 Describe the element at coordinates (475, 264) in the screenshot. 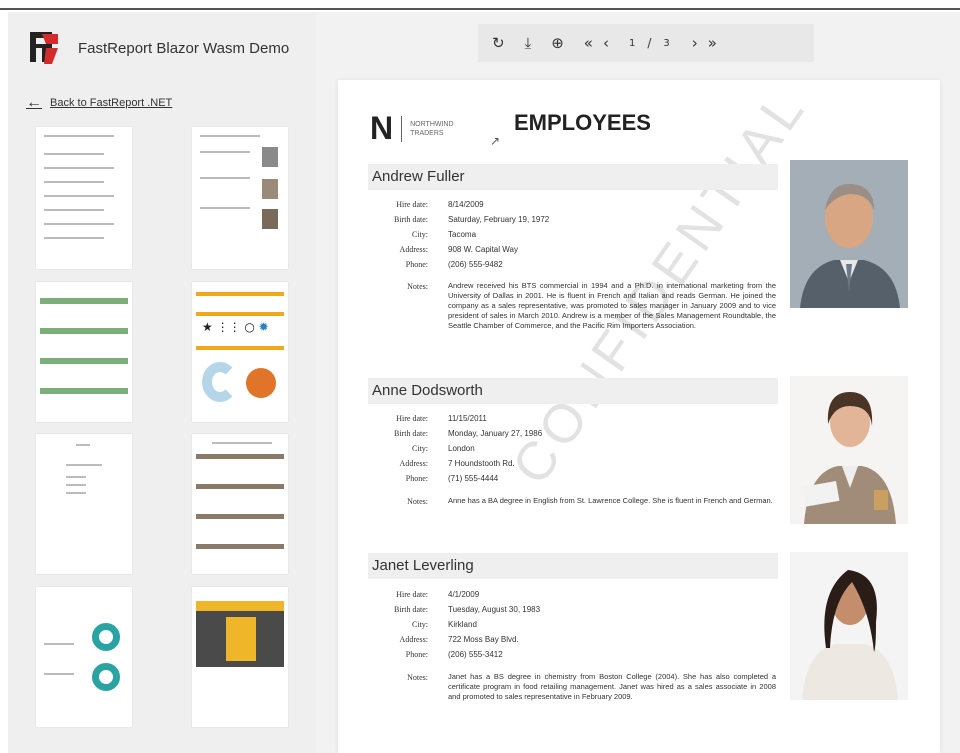

I see `phone-value: (206) 555-9482` at that location.